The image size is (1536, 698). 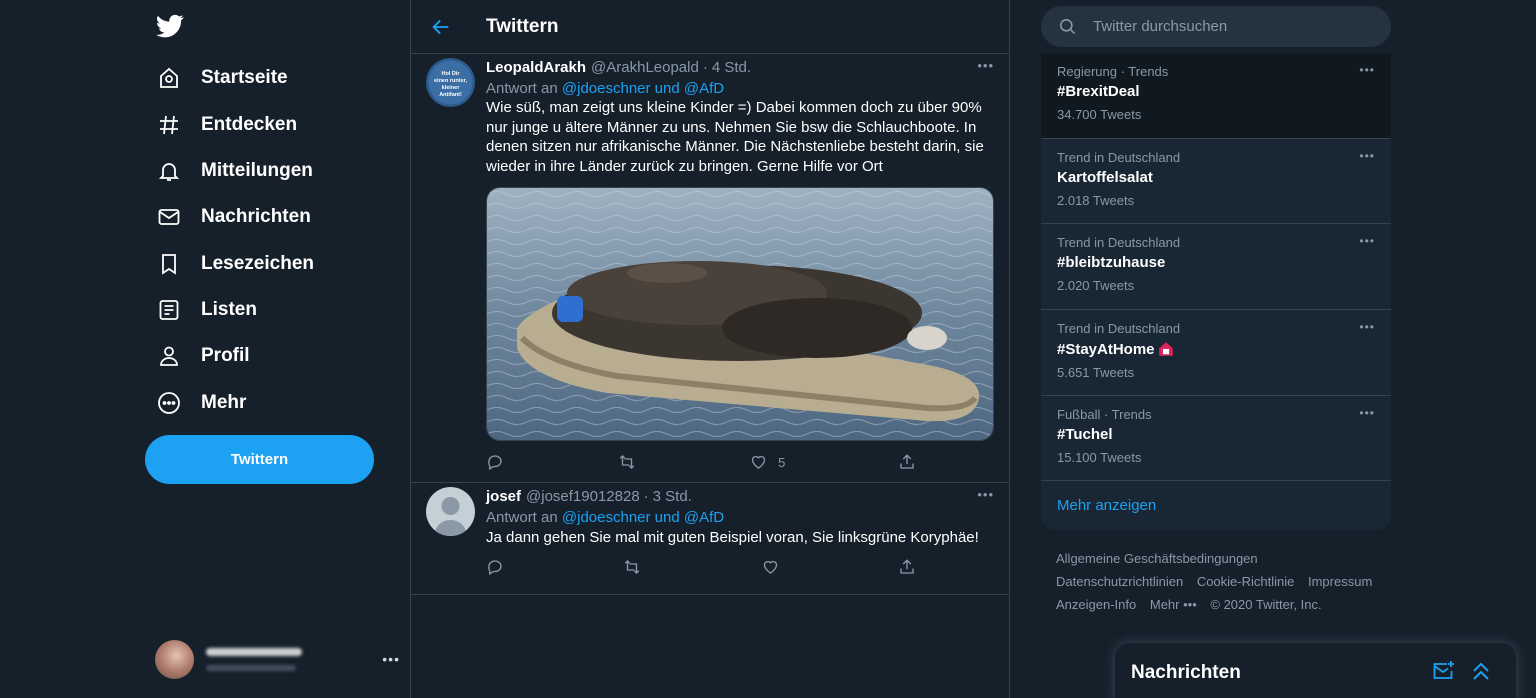 I want to click on tweet-timestamp: 4 Std., so click(x=731, y=67).